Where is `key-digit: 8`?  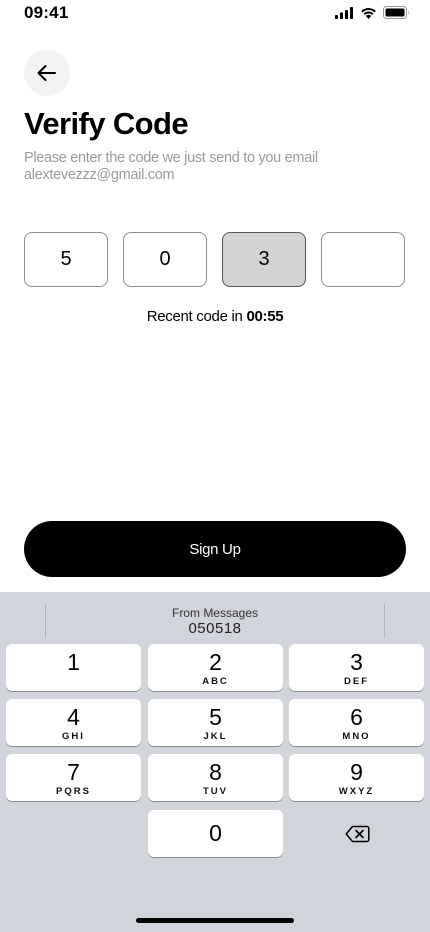 key-digit: 8 is located at coordinates (215, 772).